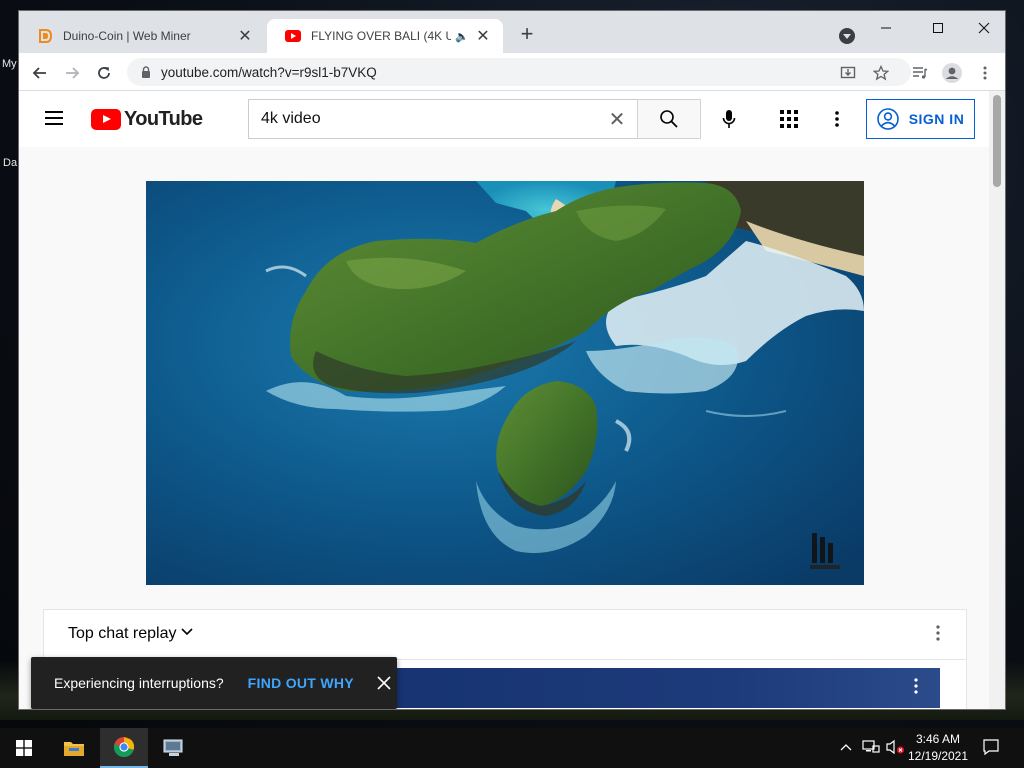  I want to click on sign-in-label: SIGN IN, so click(936, 119).